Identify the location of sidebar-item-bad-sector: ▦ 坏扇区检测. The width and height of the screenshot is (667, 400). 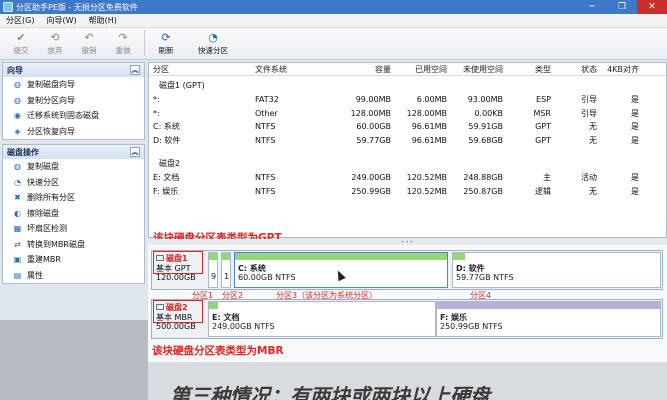
(73, 229).